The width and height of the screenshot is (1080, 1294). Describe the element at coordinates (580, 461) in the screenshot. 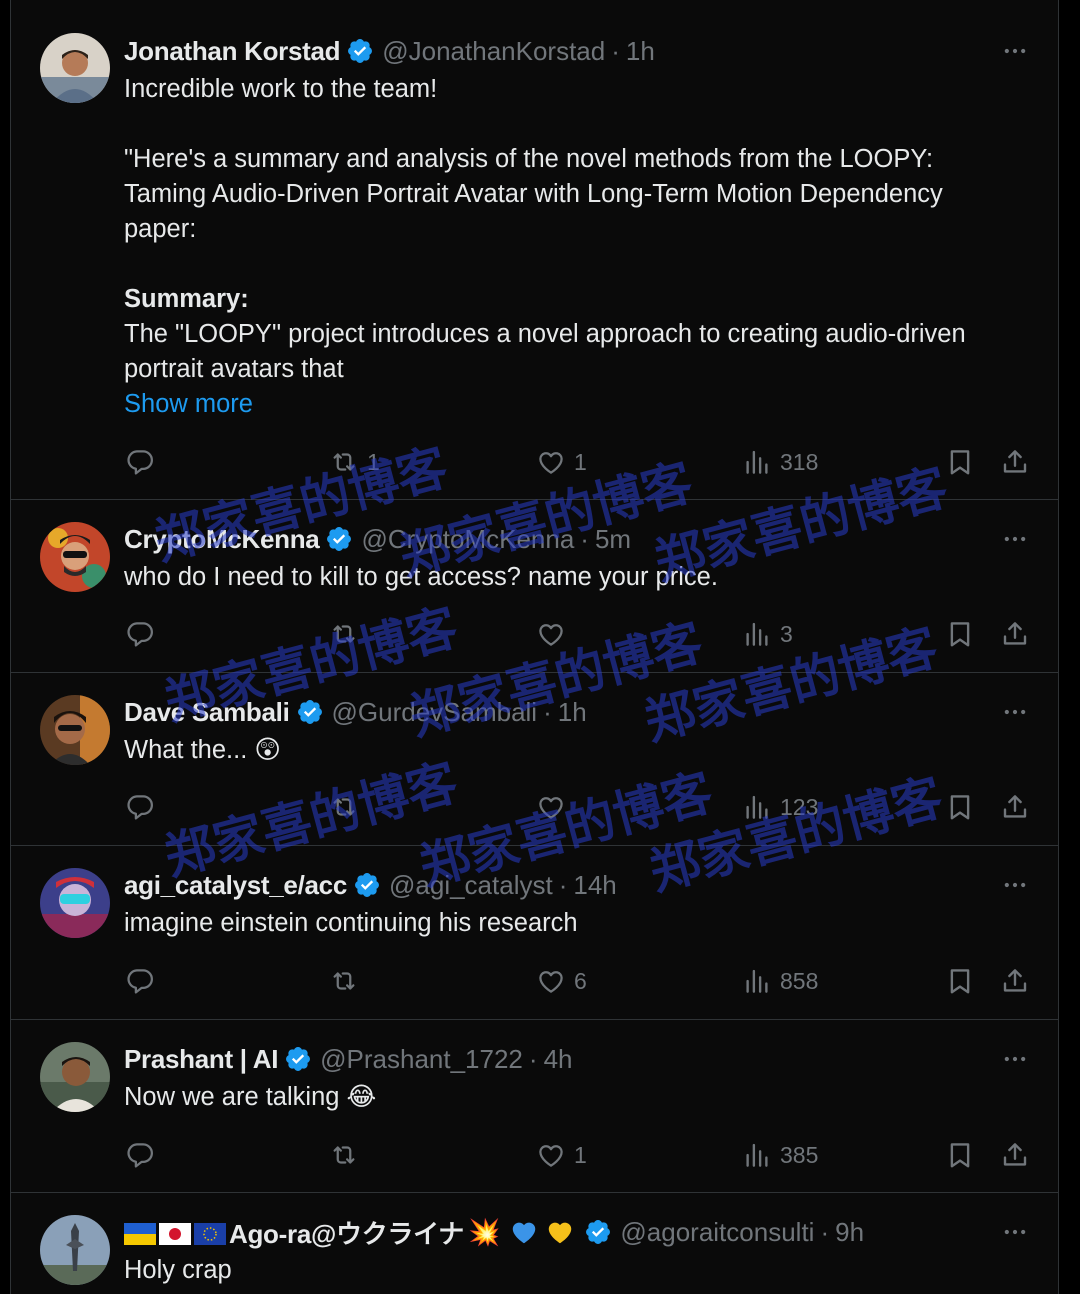

I see `like-count: 1` at that location.